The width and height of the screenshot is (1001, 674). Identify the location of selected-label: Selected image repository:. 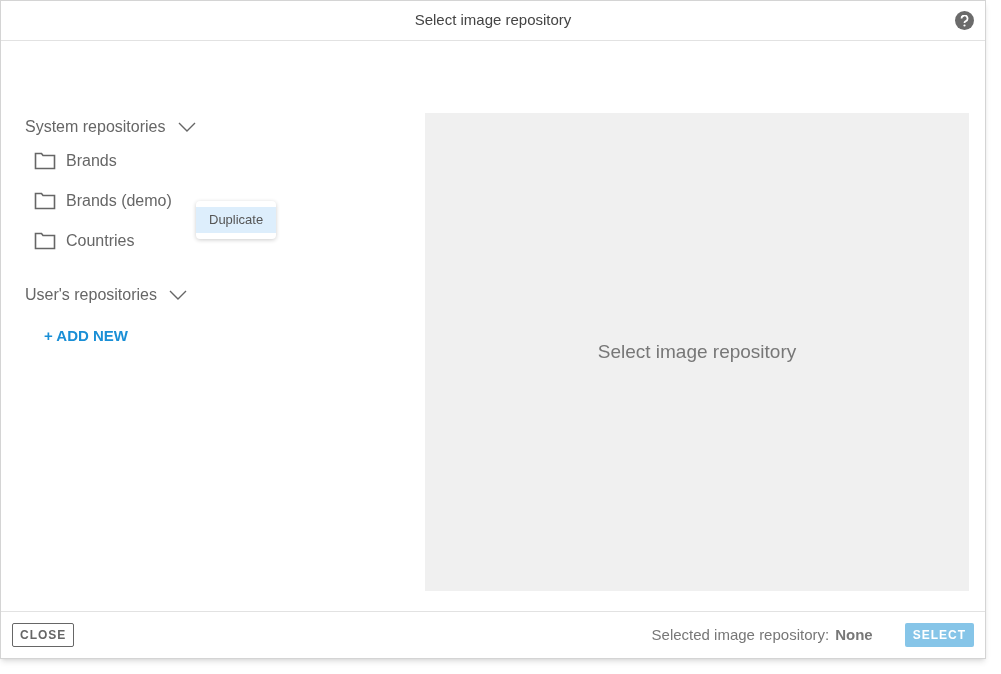
(740, 634).